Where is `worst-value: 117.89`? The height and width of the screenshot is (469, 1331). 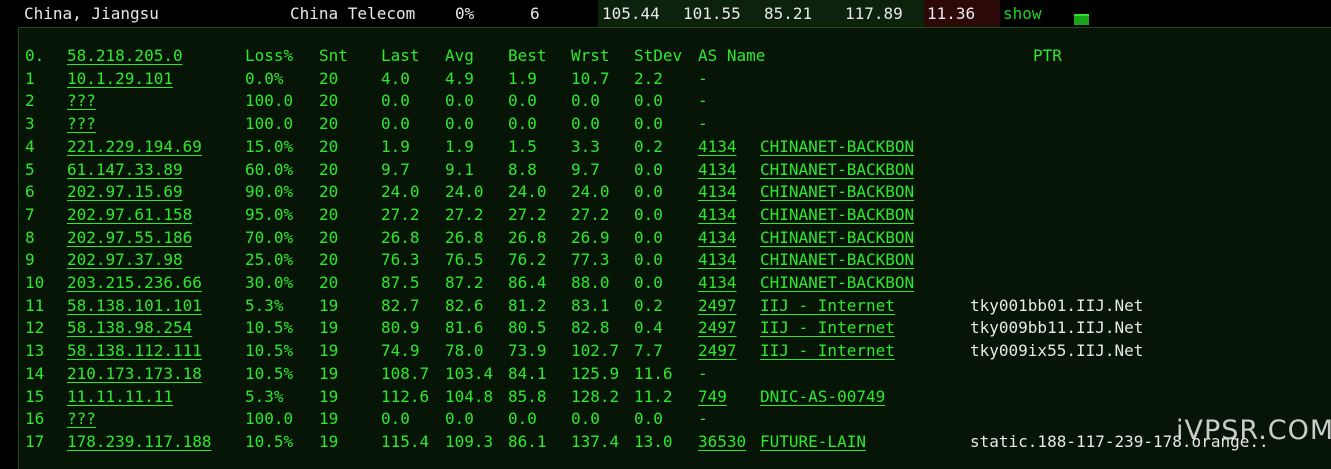 worst-value: 117.89 is located at coordinates (874, 13).